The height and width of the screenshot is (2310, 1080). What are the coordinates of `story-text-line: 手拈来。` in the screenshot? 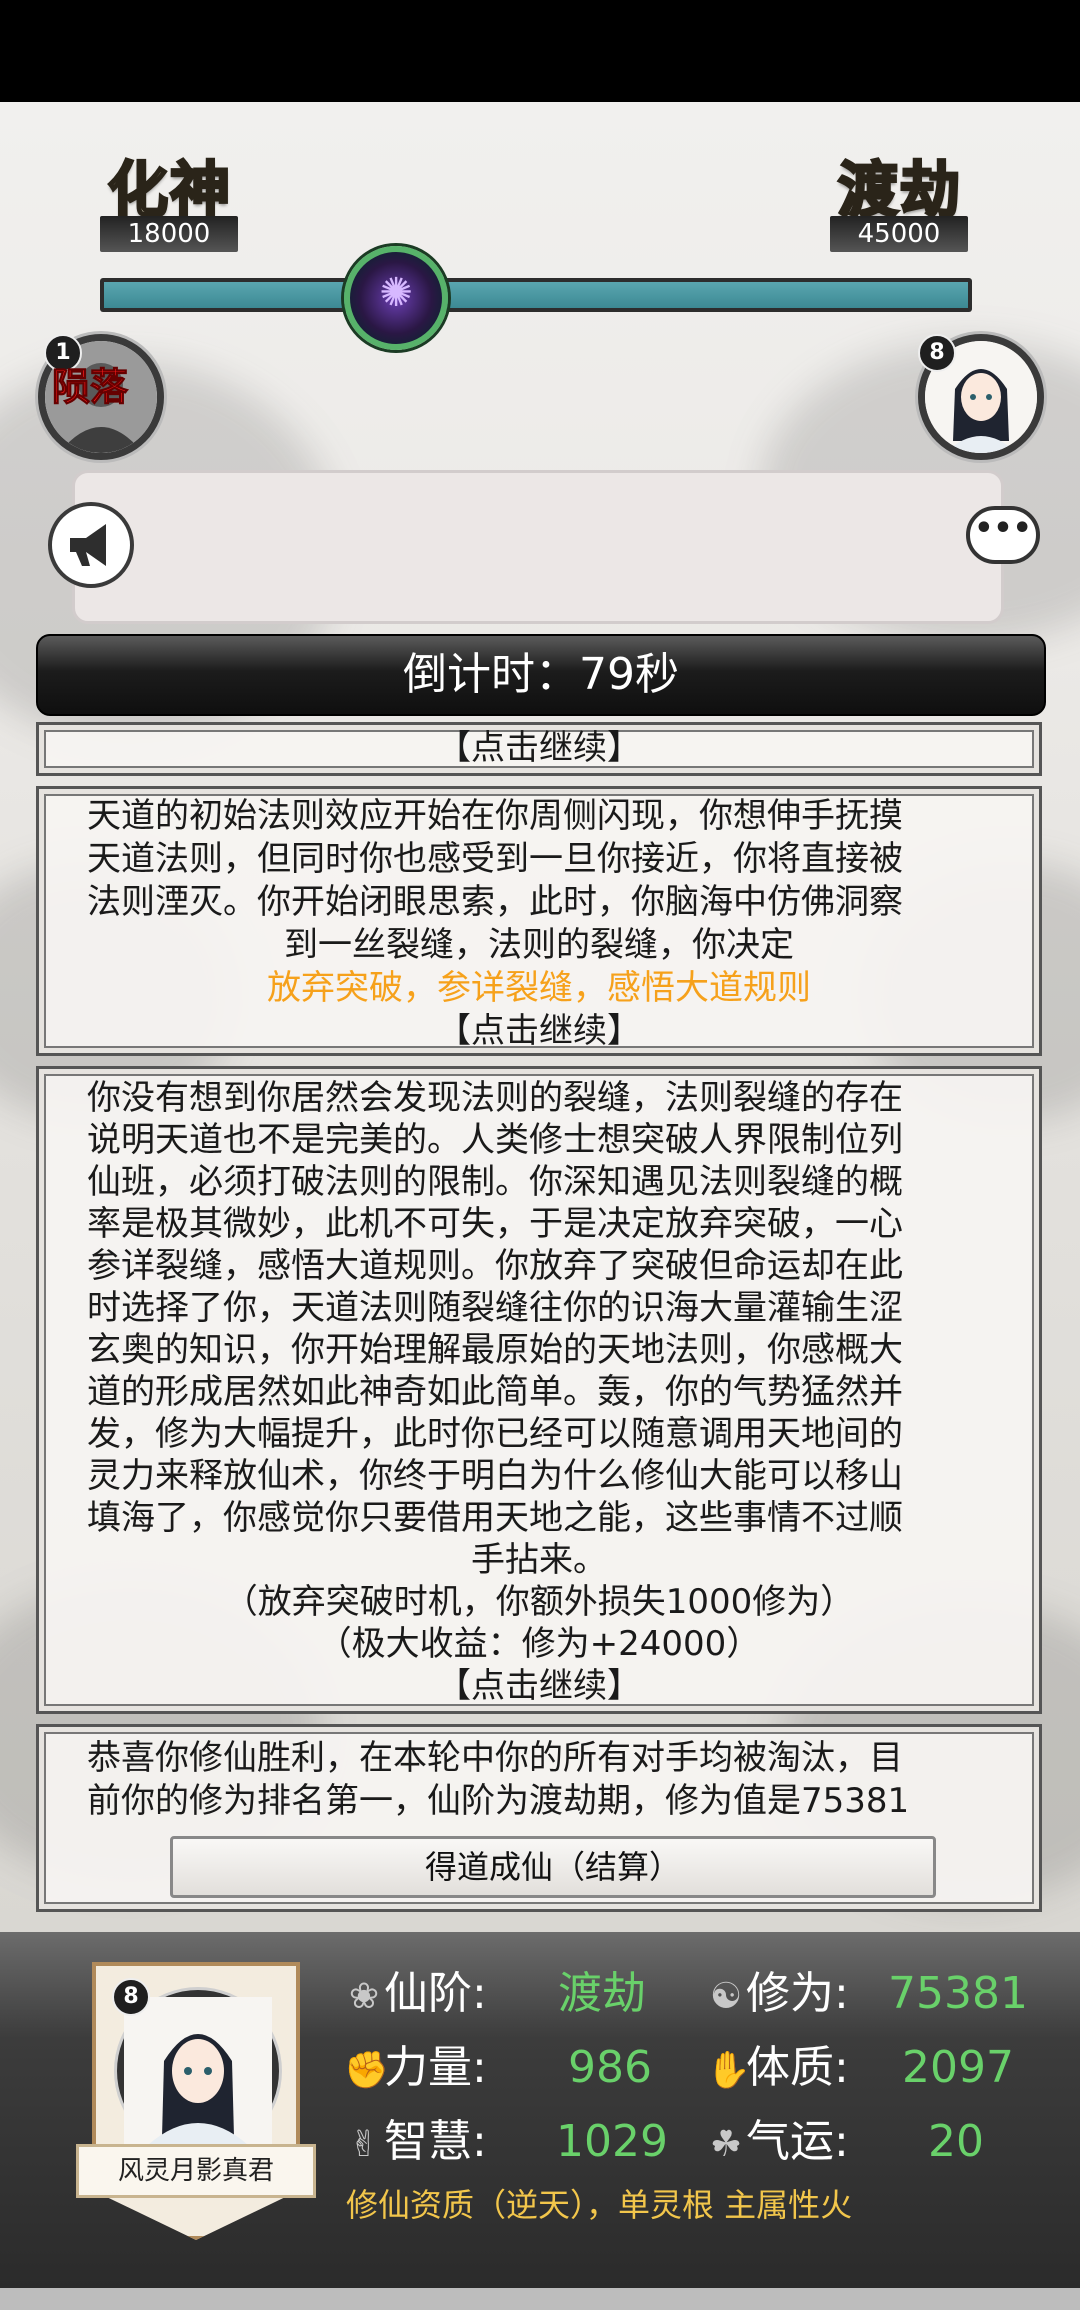 It's located at (539, 1560).